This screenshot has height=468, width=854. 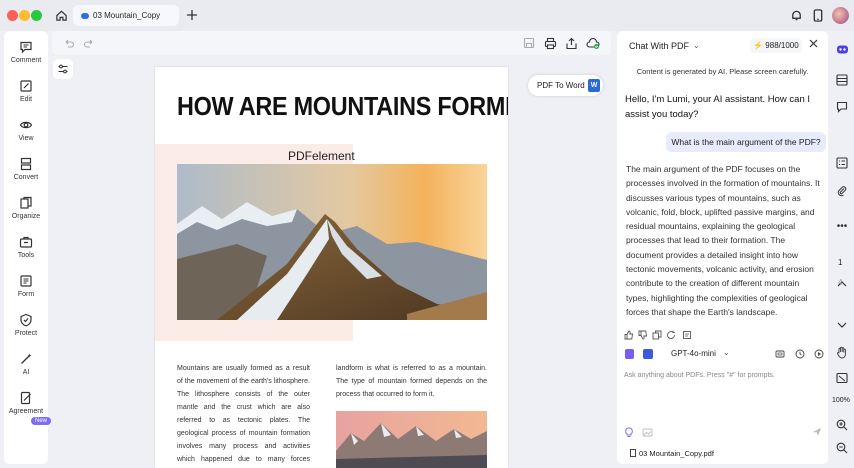 I want to click on chevron-down-icon, so click(x=842, y=325).